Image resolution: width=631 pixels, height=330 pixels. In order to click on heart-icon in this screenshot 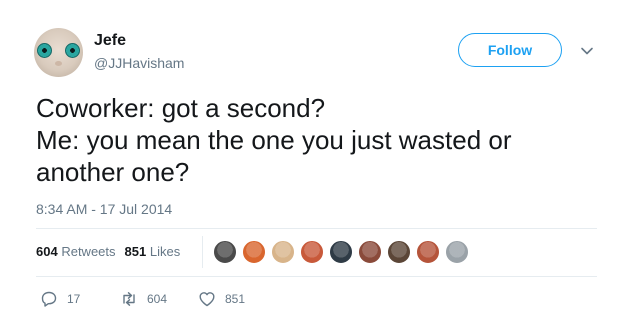, I will do `click(207, 299)`.